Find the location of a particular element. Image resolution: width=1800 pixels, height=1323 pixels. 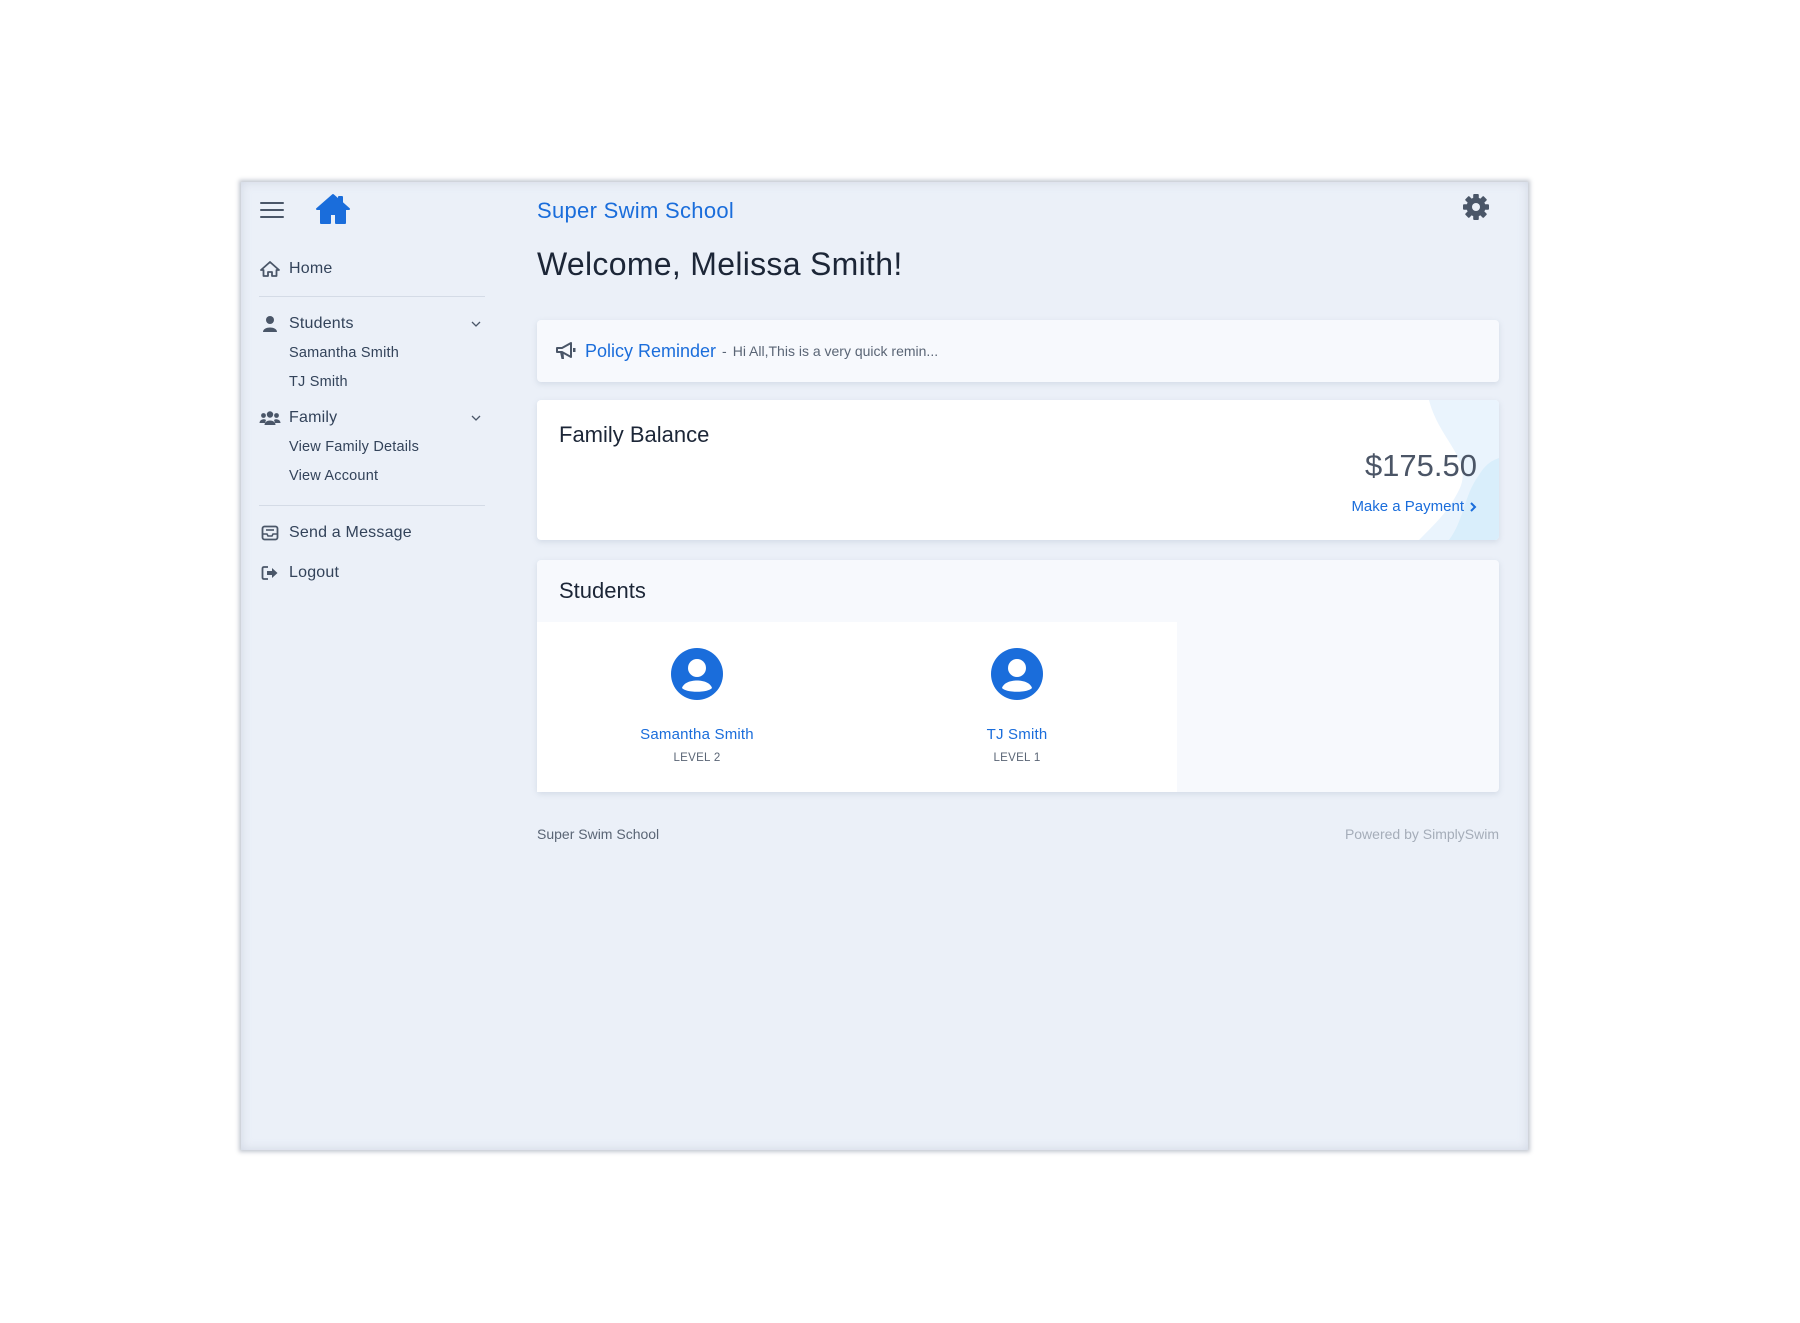

sidebar-item-label: Students is located at coordinates (321, 323).